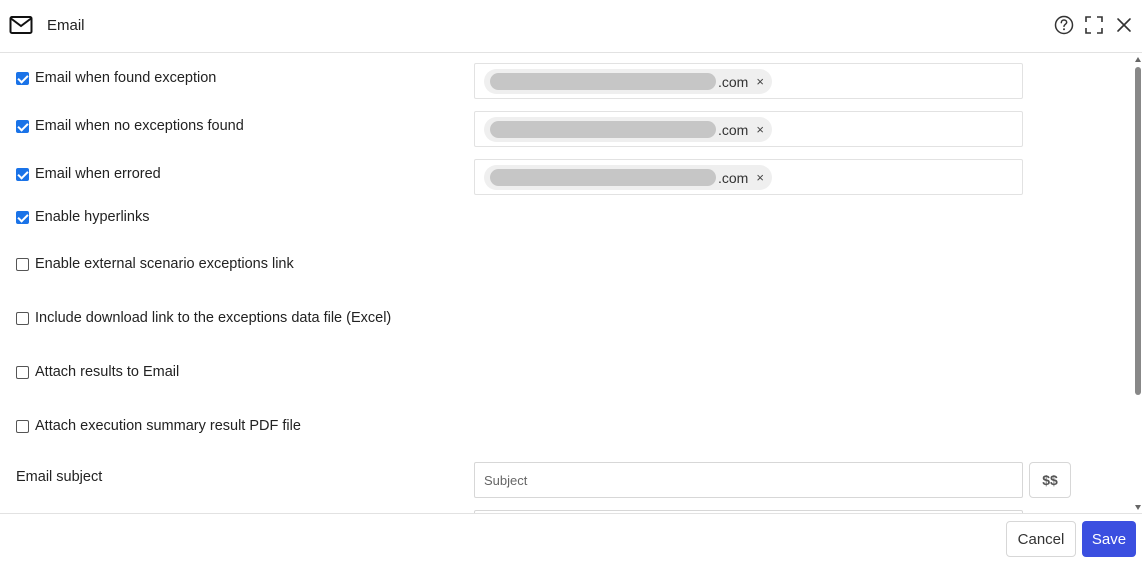 Image resolution: width=1142 pixels, height=562 pixels. What do you see at coordinates (168, 426) in the screenshot?
I see `option-label: Attach execution summary result PDF file` at bounding box center [168, 426].